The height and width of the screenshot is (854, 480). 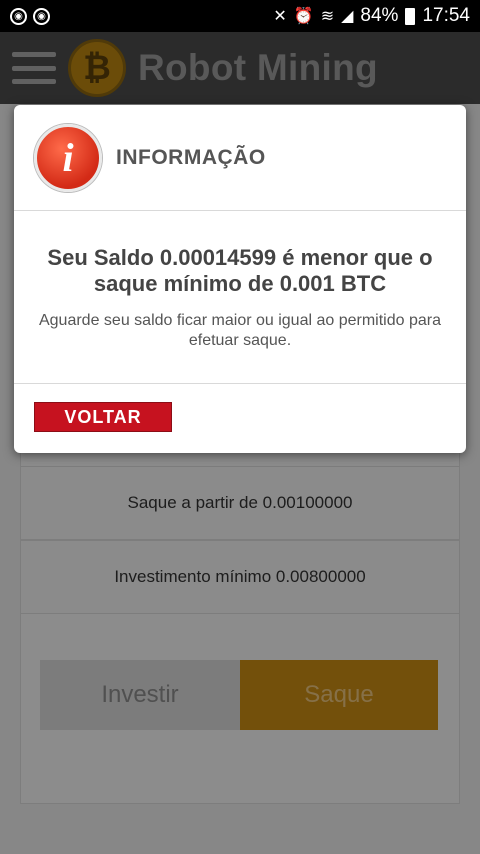 What do you see at coordinates (280, 16) in the screenshot?
I see `mute-icon: ✕` at bounding box center [280, 16].